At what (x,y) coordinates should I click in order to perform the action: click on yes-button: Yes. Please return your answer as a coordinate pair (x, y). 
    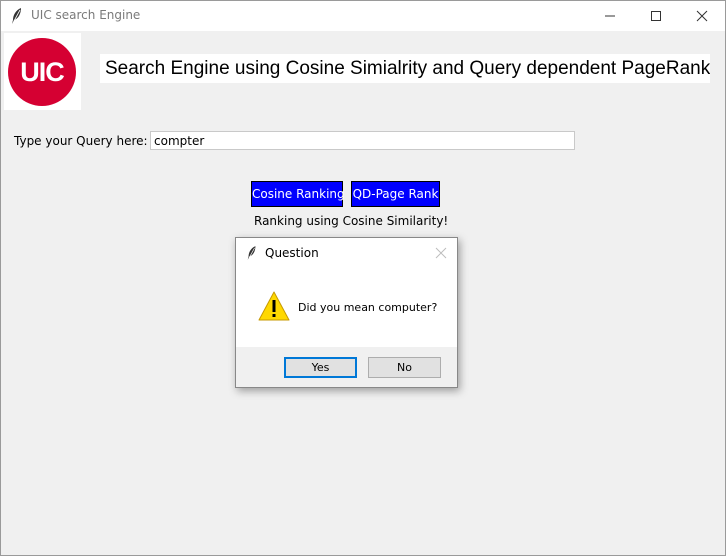
    Looking at the image, I should click on (320, 367).